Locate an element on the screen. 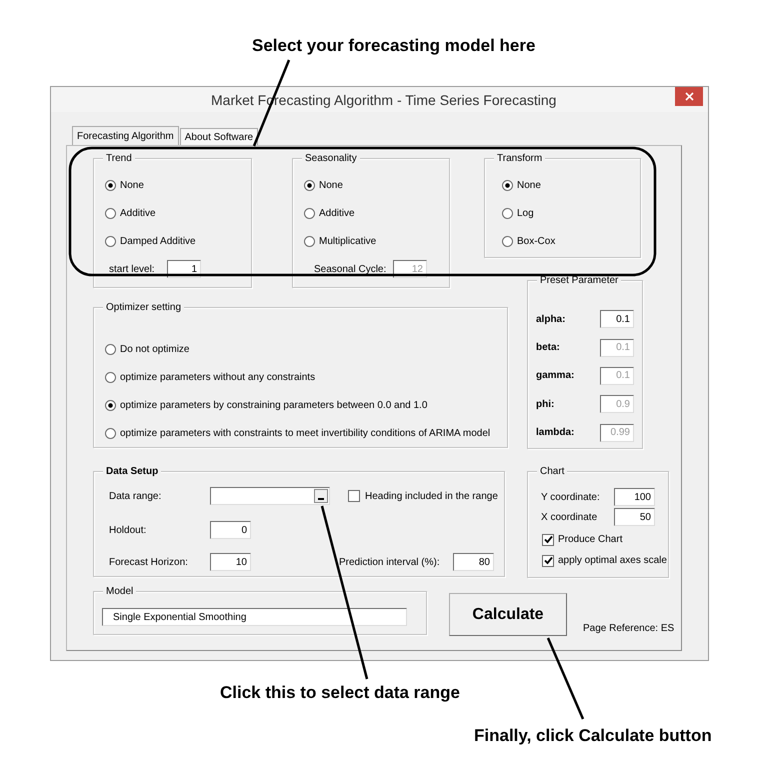 The width and height of the screenshot is (768, 757). model-field: Single Exponential Smoothing is located at coordinates (254, 617).